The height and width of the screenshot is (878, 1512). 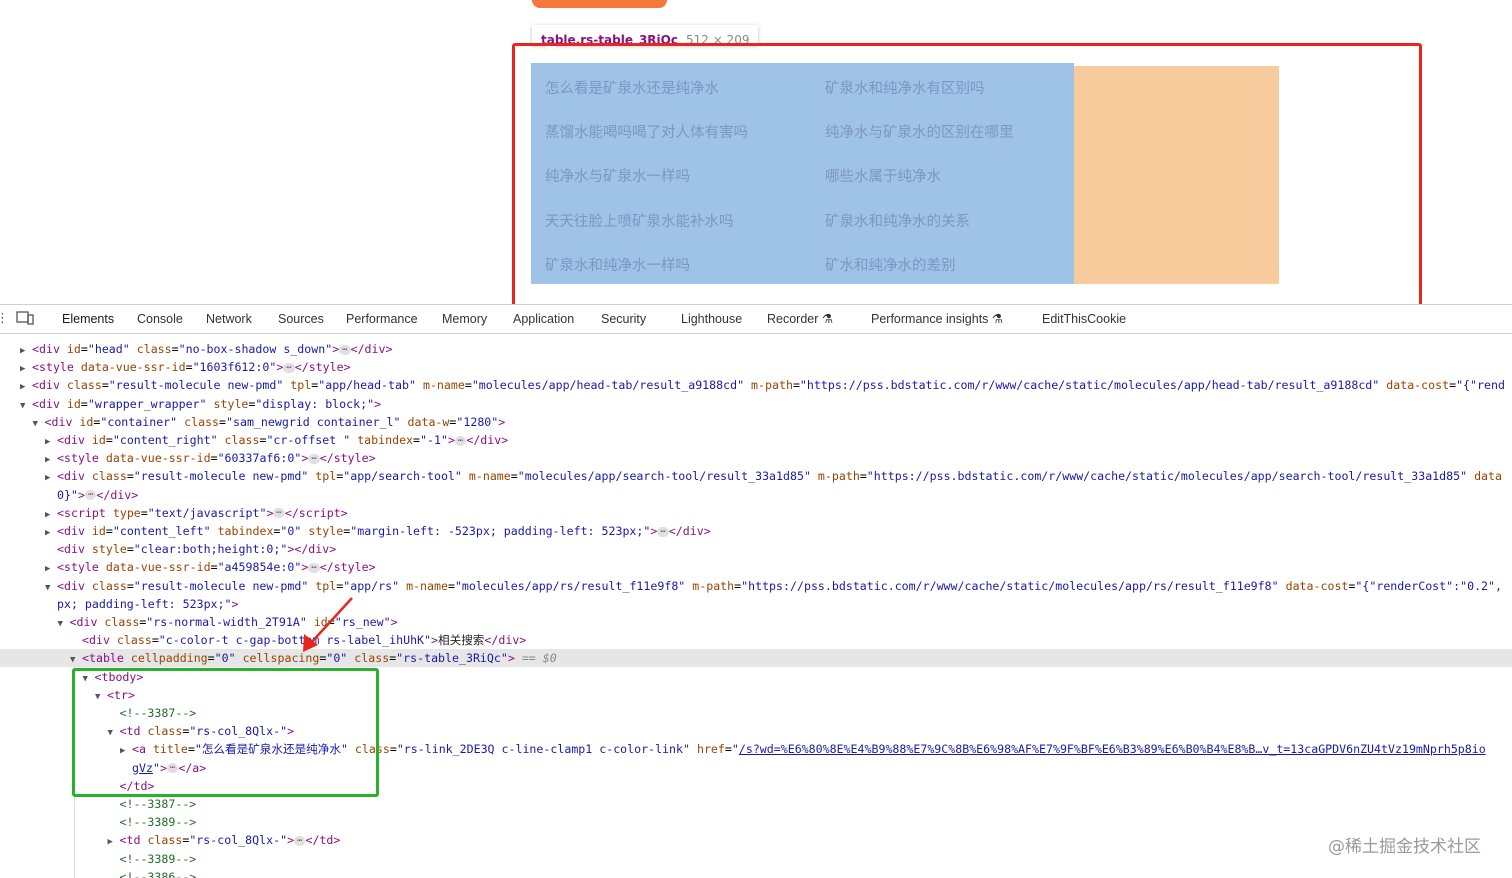 What do you see at coordinates (1404, 847) in the screenshot?
I see `watermark: @稀土掘金技术社区` at bounding box center [1404, 847].